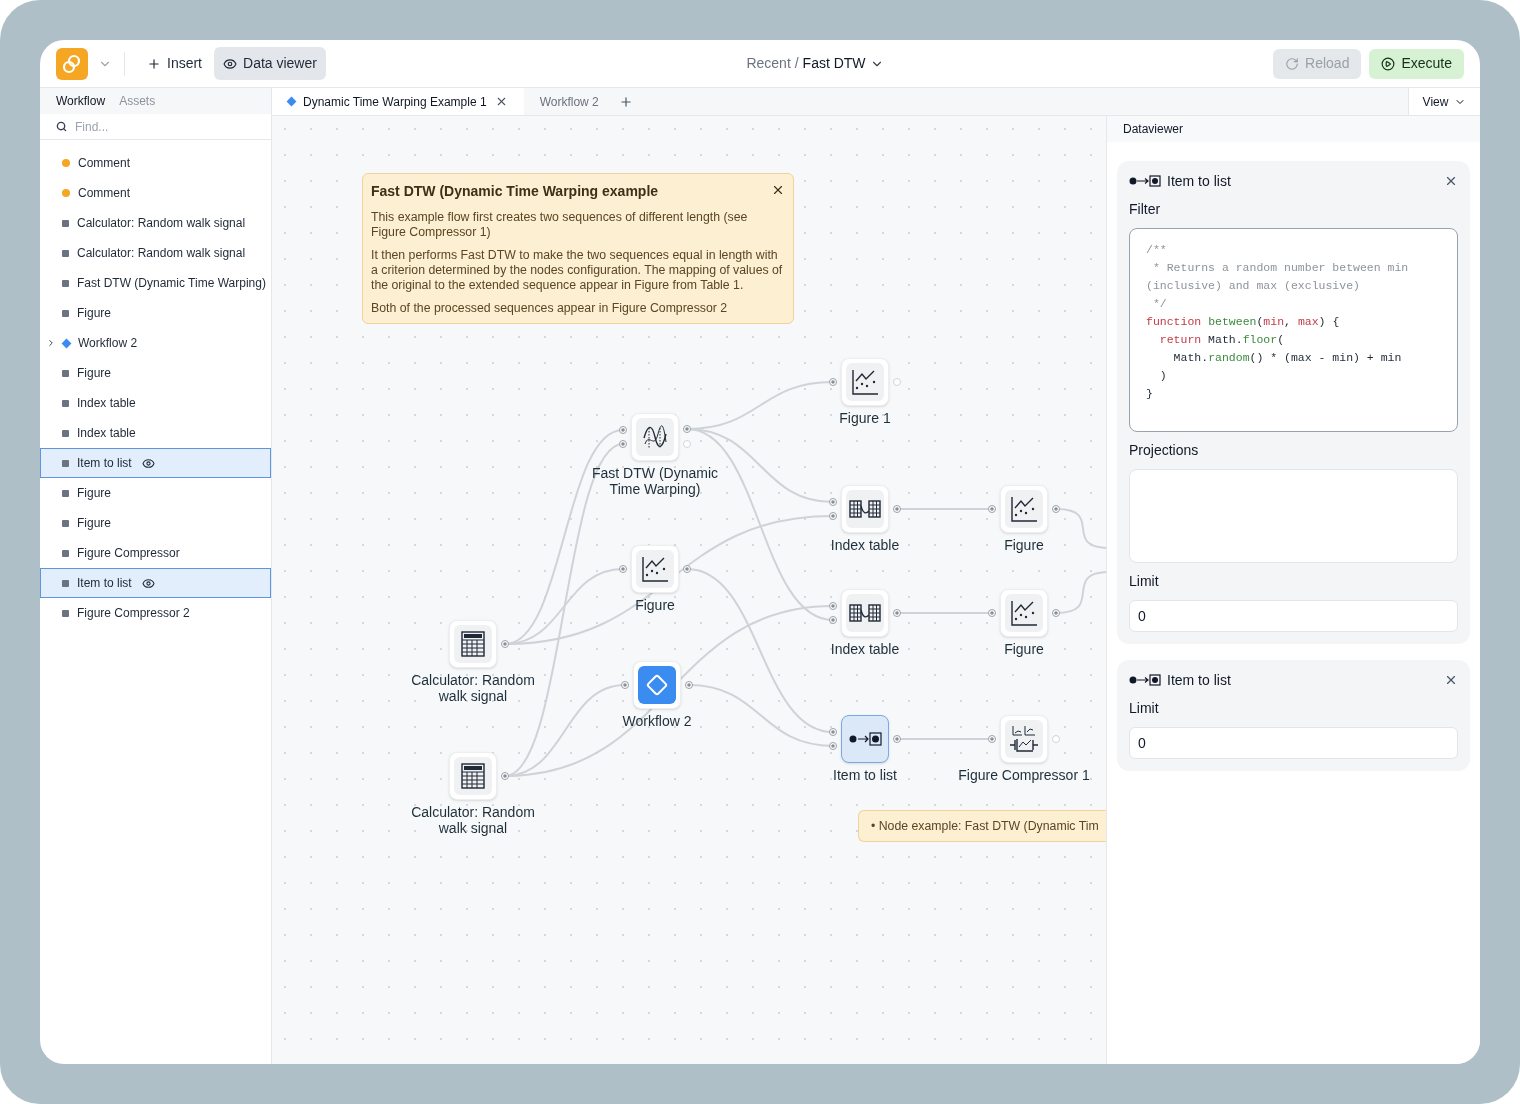 The width and height of the screenshot is (1520, 1104). What do you see at coordinates (834, 63) in the screenshot?
I see `breadcrumb-current: Fast DTW` at bounding box center [834, 63].